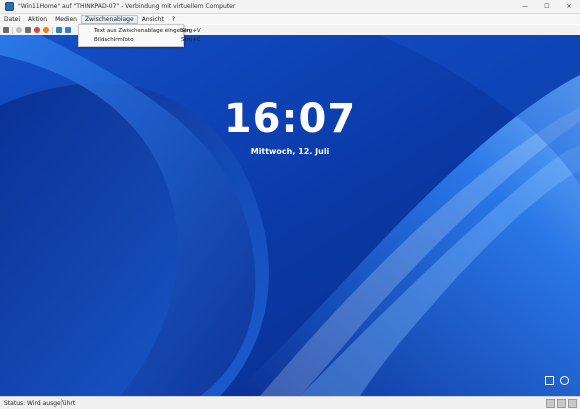 This screenshot has width=580, height=409. What do you see at coordinates (290, 402) in the screenshot?
I see `status-bar: Status: Wird ausgeführt` at bounding box center [290, 402].